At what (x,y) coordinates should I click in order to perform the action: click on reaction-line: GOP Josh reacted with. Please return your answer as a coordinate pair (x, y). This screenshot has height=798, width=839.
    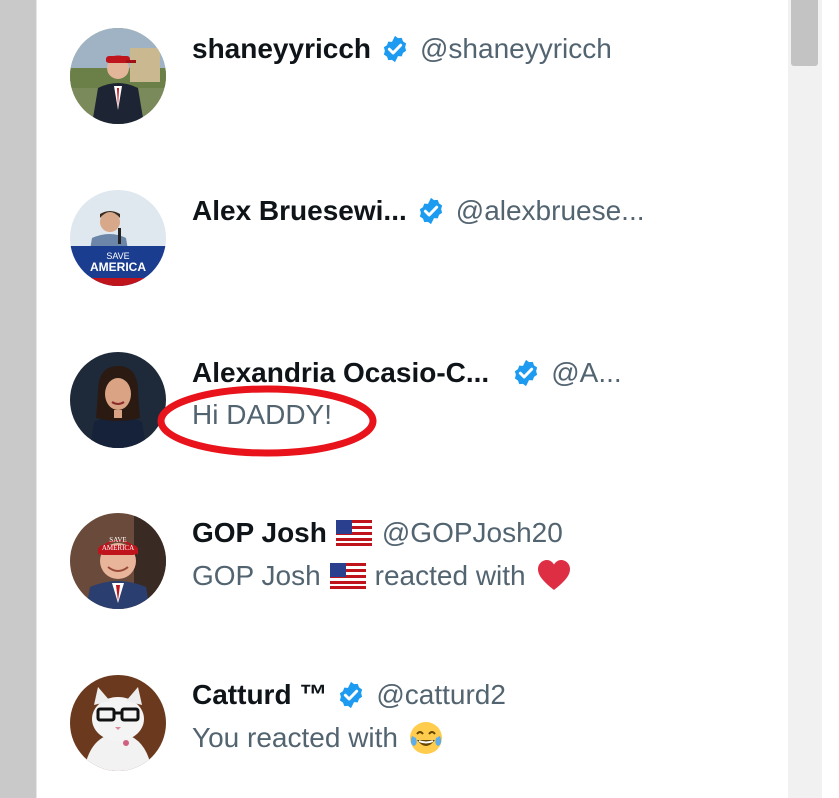
    Looking at the image, I should click on (382, 576).